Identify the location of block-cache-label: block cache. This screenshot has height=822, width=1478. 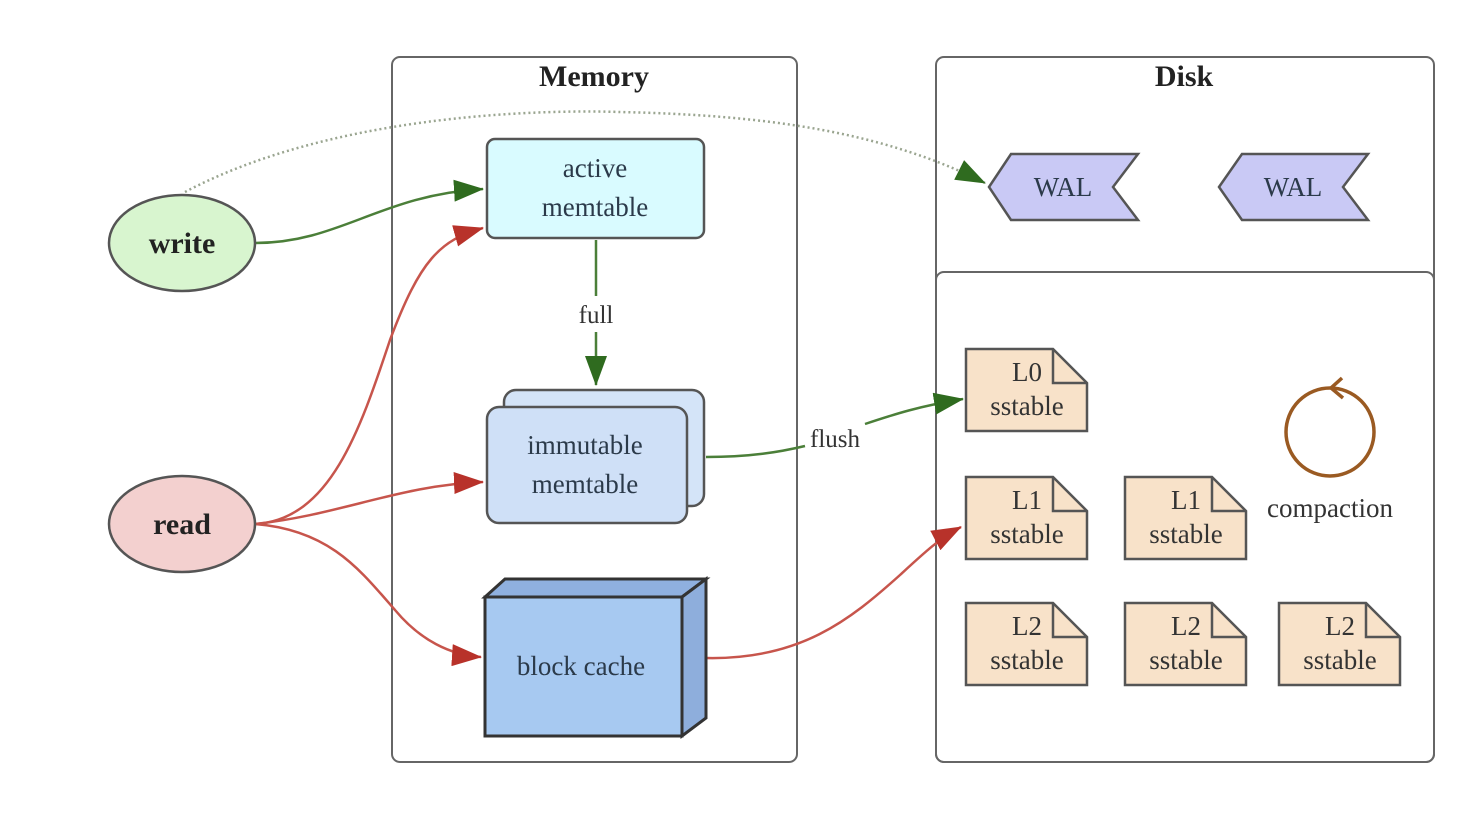
(581, 666).